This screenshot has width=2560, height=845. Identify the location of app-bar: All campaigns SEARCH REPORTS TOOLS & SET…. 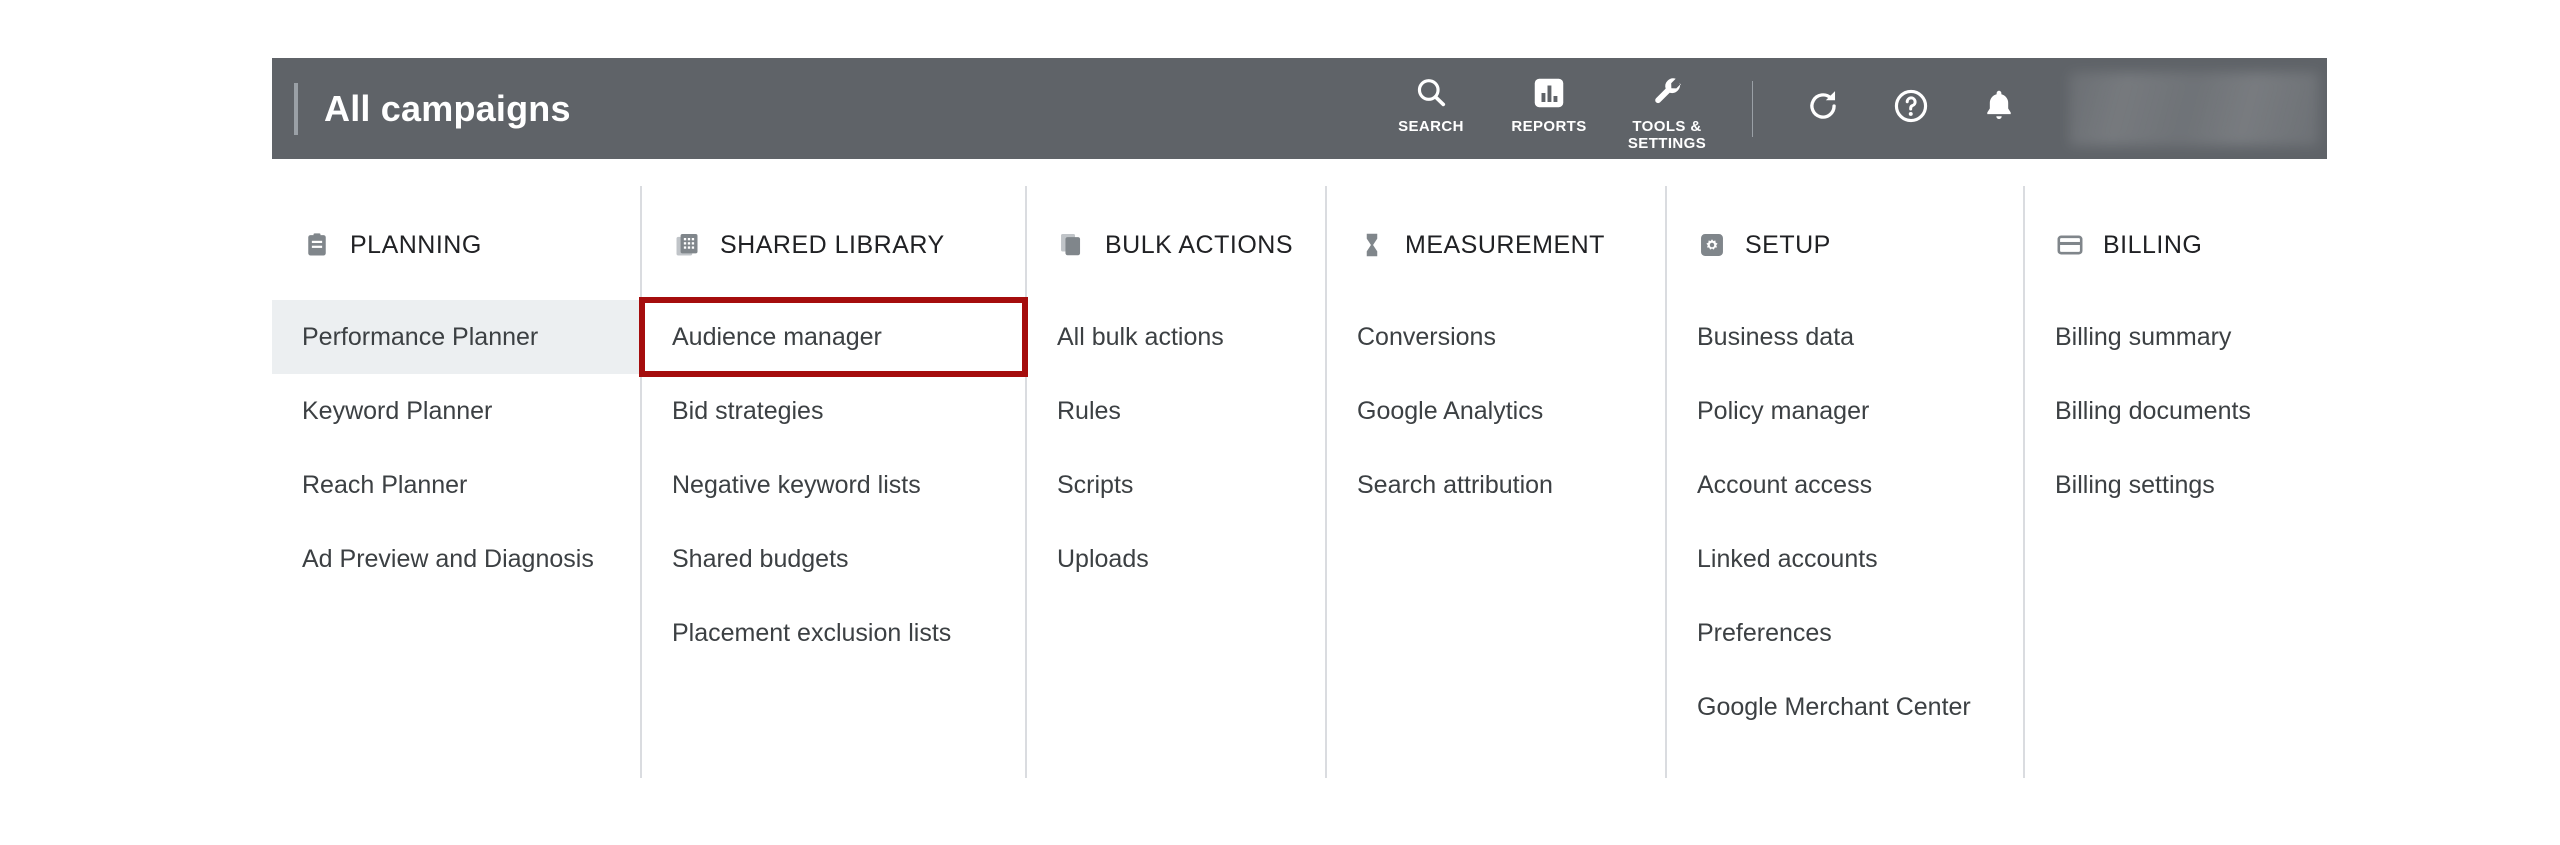
(1299, 108).